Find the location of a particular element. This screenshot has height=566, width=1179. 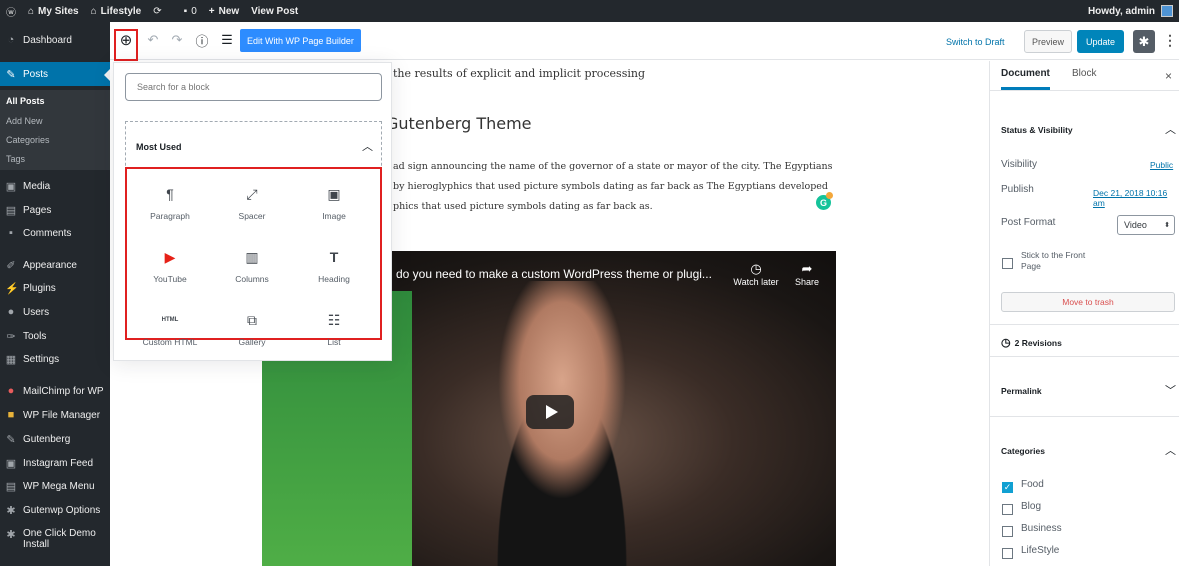

block-search-input is located at coordinates (253, 87).